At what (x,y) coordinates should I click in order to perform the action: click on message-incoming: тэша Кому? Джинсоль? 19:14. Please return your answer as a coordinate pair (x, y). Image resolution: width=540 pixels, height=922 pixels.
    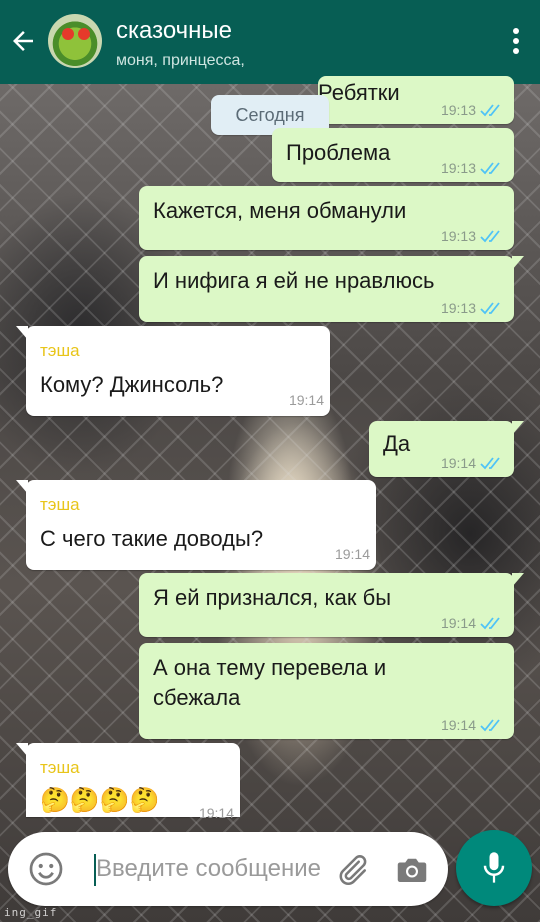
    Looking at the image, I should click on (173, 371).